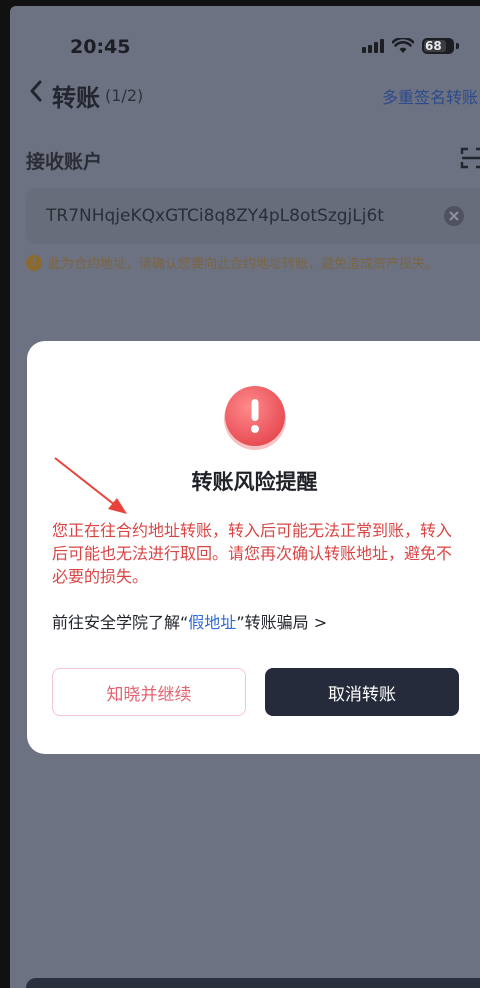 The image size is (480, 988). What do you see at coordinates (215, 216) in the screenshot?
I see `address-value: TR7NHqjeKQxGTCi8q8ZY4pL8otSzgjLj6t` at bounding box center [215, 216].